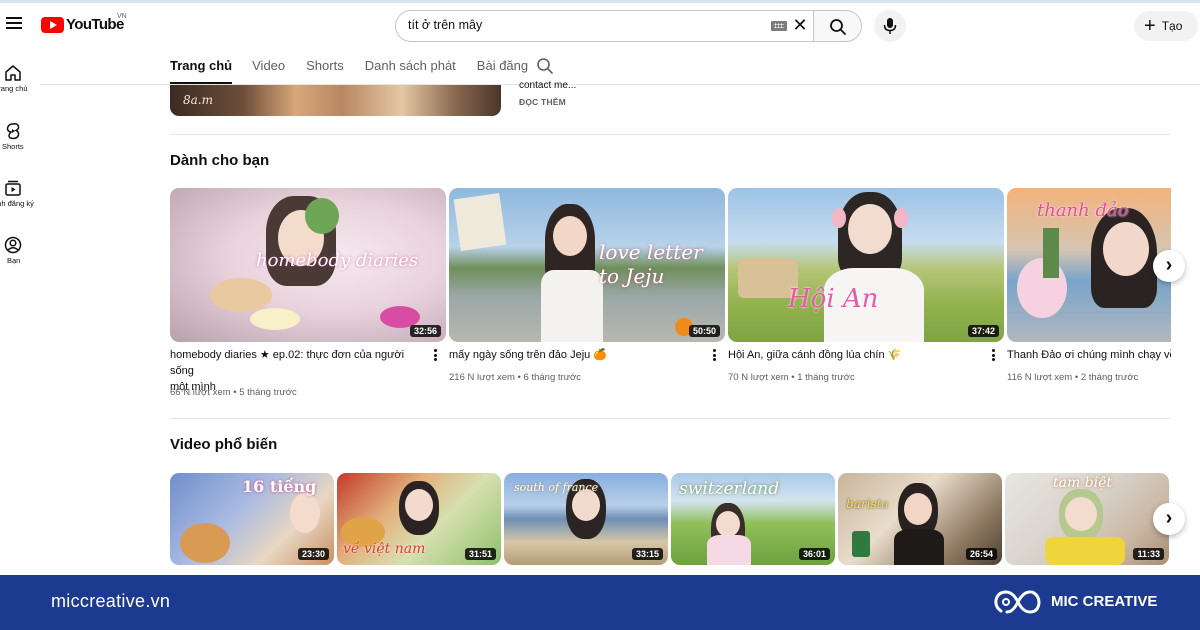  What do you see at coordinates (814, 554) in the screenshot?
I see `video-duration: 36:01` at bounding box center [814, 554].